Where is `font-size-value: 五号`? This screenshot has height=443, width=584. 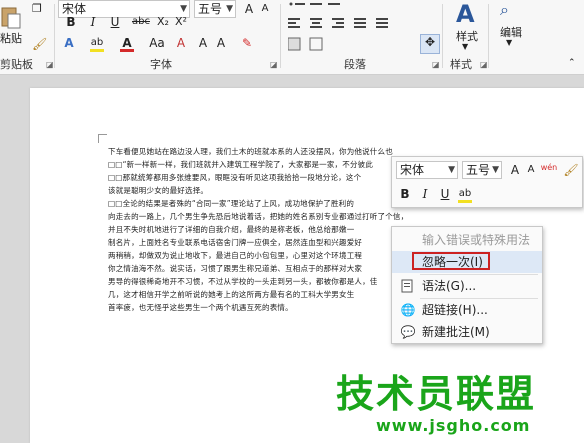 font-size-value: 五号 is located at coordinates (210, 9).